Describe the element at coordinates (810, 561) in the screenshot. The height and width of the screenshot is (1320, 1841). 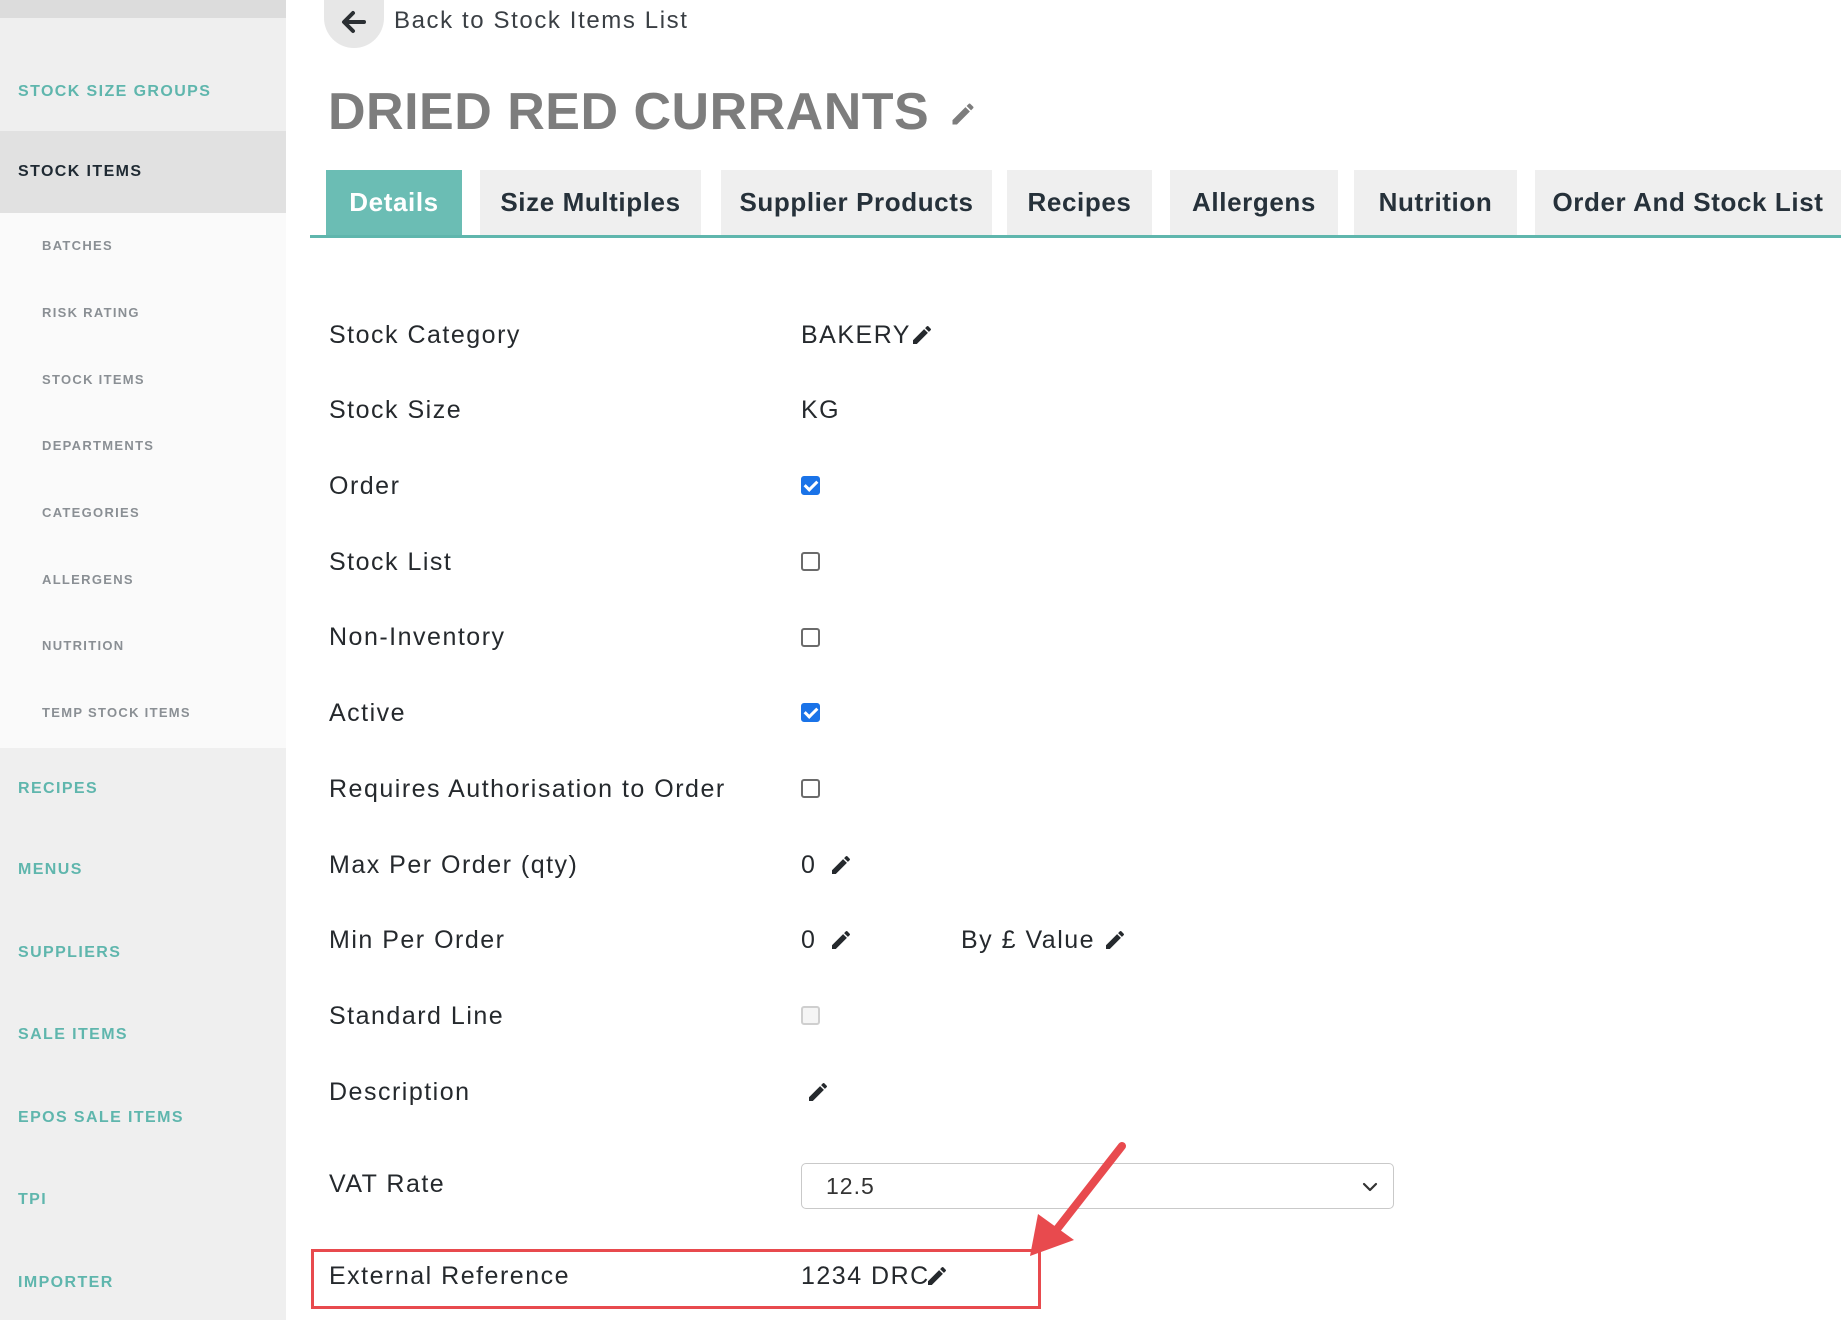
I see `stock-list-checkbox` at that location.